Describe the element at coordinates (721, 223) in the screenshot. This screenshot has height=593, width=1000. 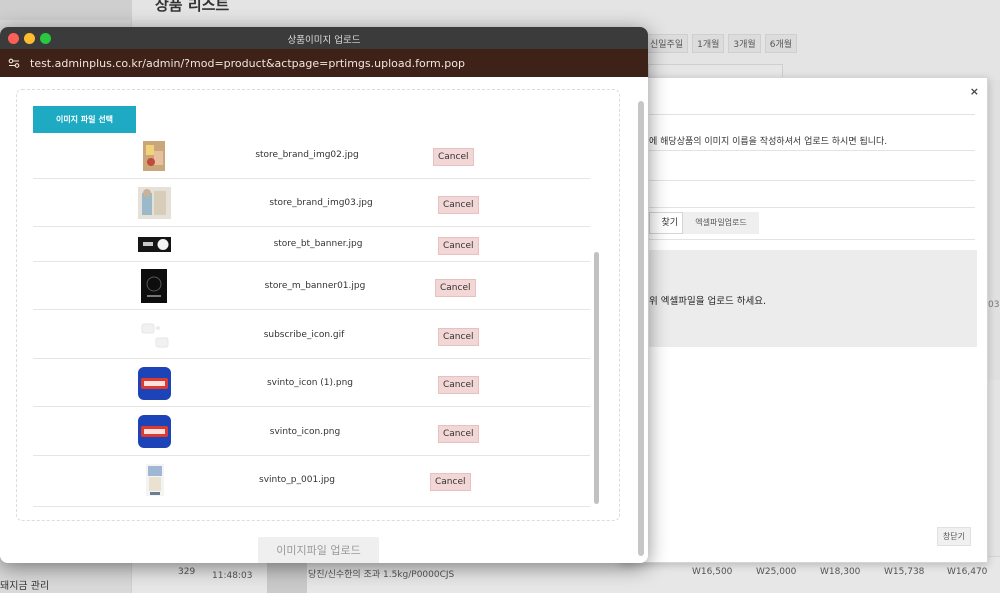
I see `tab-excel-upload: 엑셀파일업로드` at that location.